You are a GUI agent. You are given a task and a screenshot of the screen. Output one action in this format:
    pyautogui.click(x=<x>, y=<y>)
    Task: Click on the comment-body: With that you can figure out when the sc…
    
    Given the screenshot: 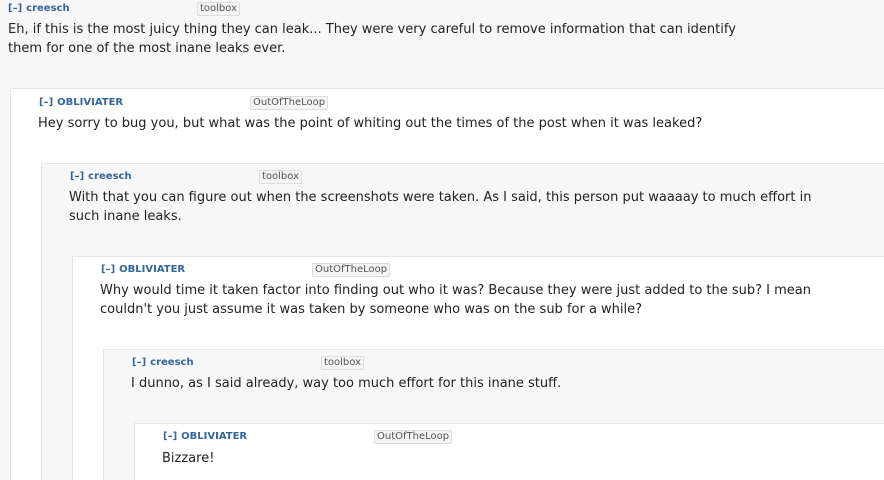 What is the action you would take?
    pyautogui.click(x=440, y=207)
    